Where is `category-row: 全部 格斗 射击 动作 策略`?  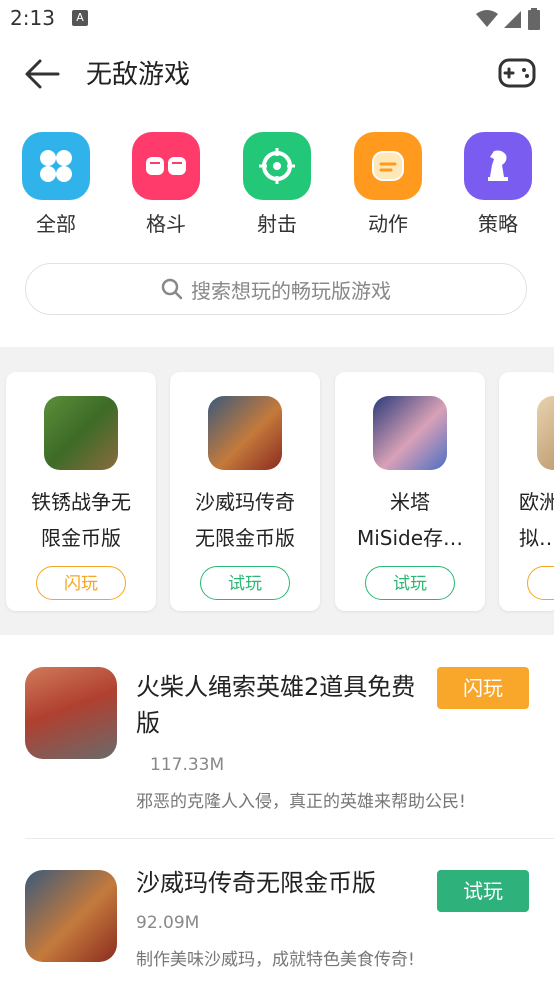
category-row: 全部 格斗 射击 动作 策略 is located at coordinates (277, 187).